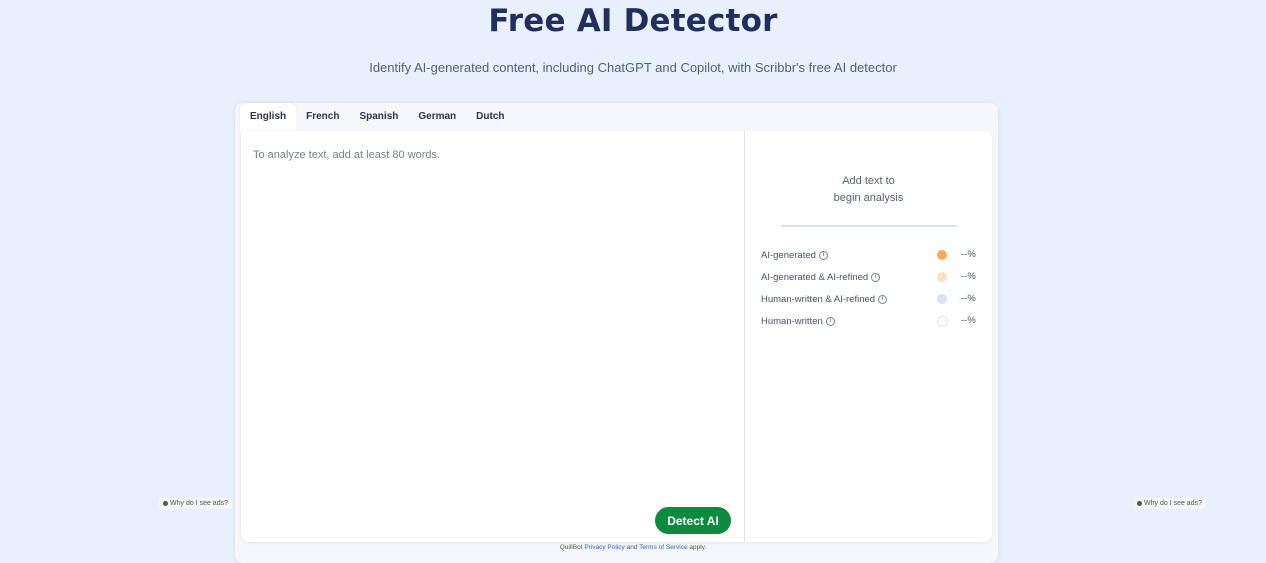 The image size is (1266, 563). I want to click on tab-spanish: Spanish, so click(378, 117).